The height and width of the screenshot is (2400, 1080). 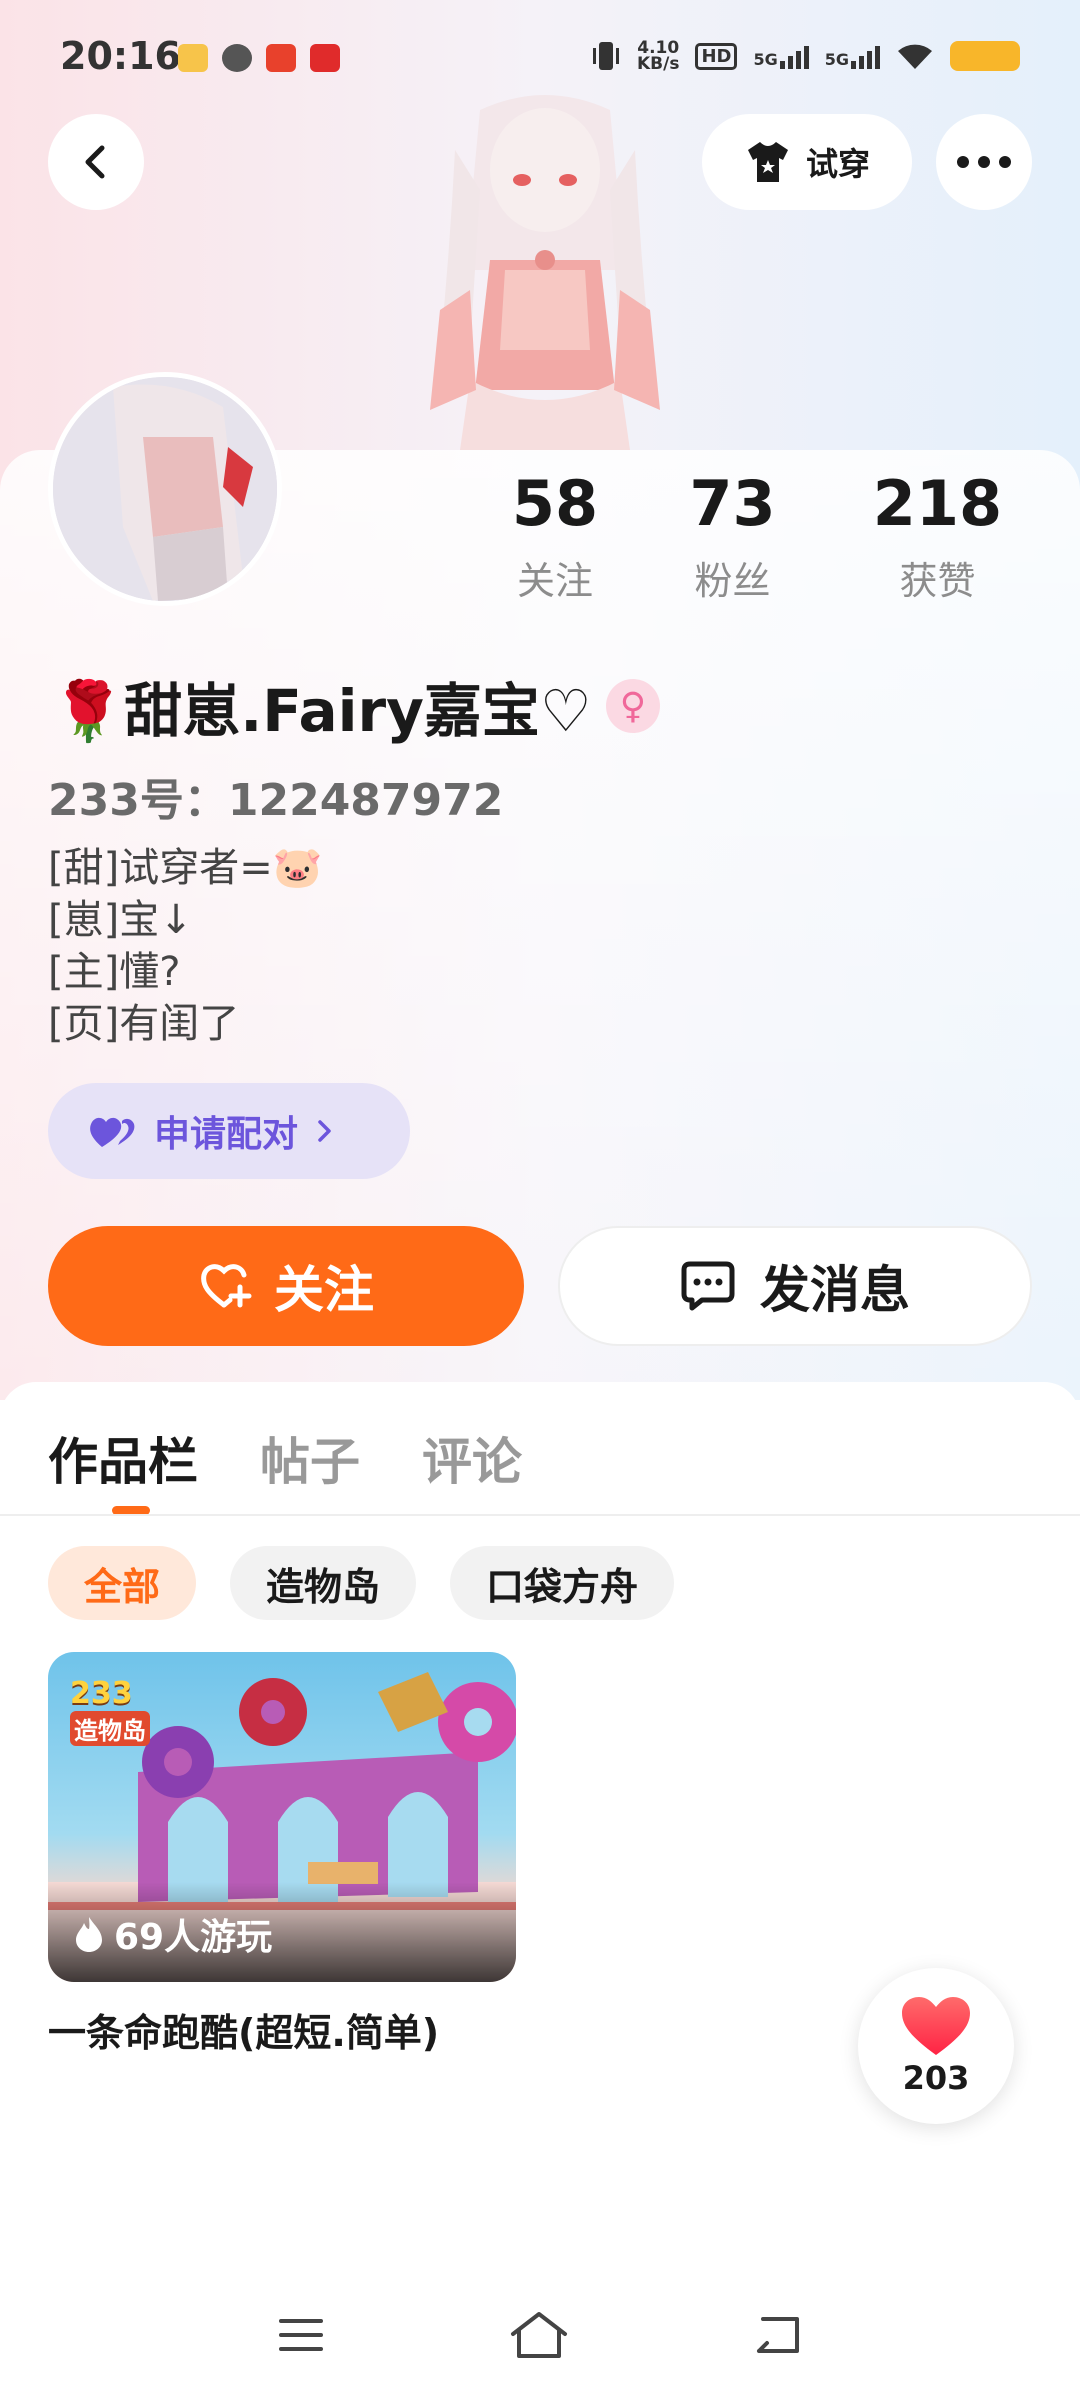 I want to click on bio-line: [崽]宝↓, so click(x=120, y=920).